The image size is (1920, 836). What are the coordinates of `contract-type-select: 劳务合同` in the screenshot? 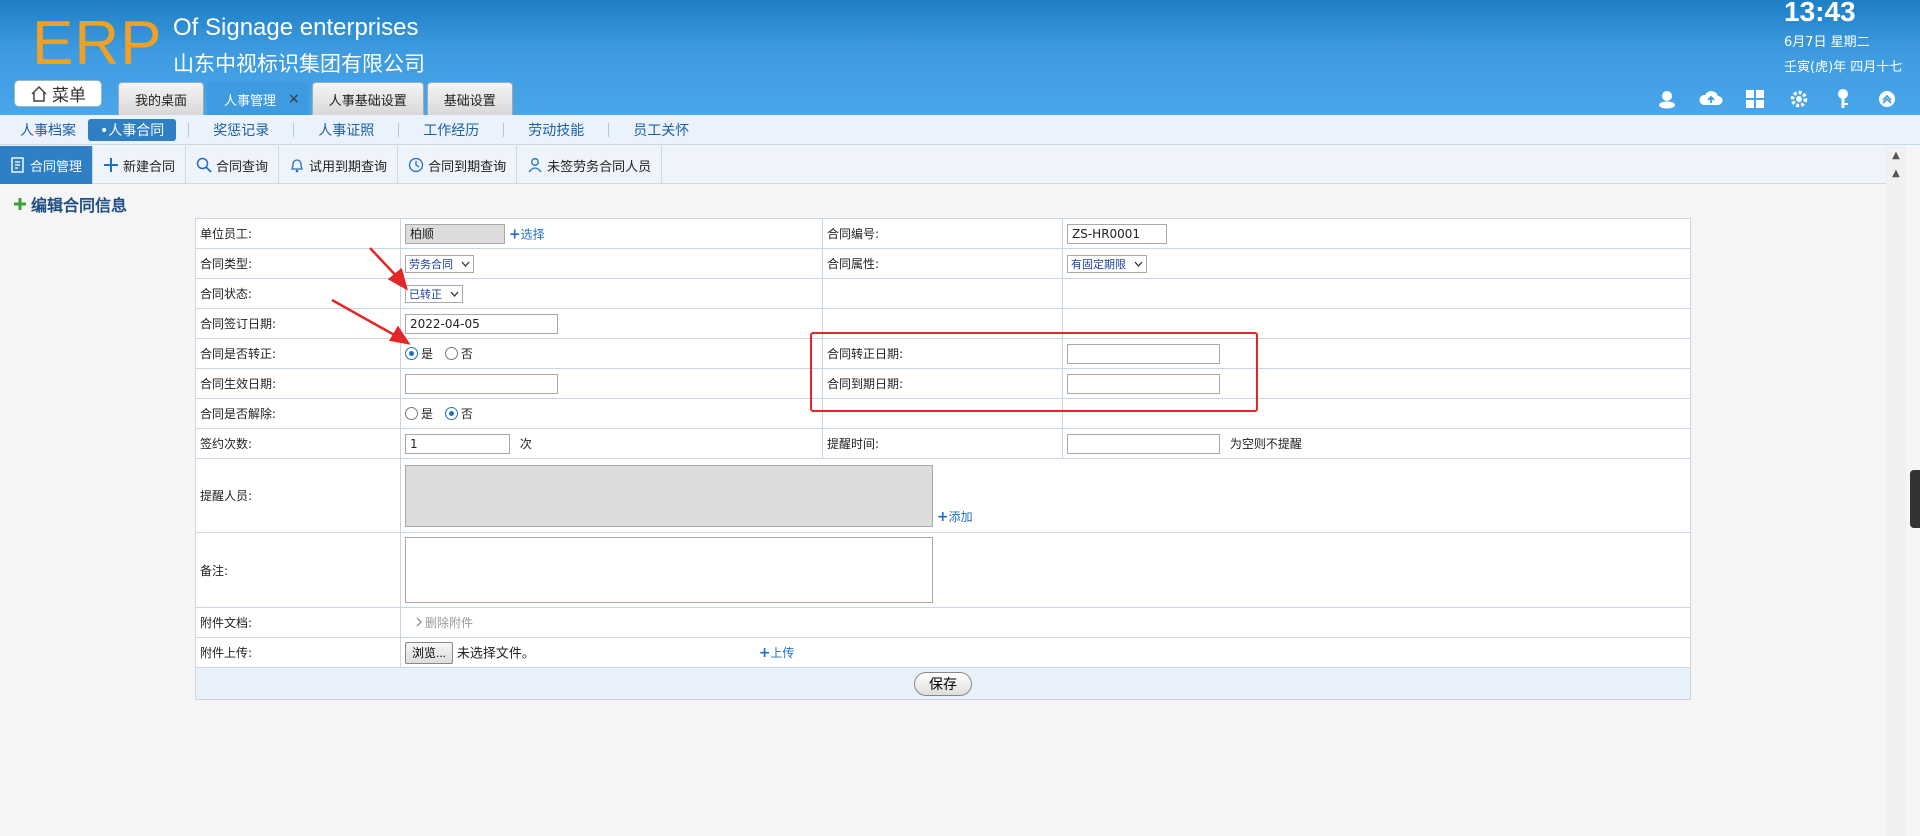 It's located at (439, 263).